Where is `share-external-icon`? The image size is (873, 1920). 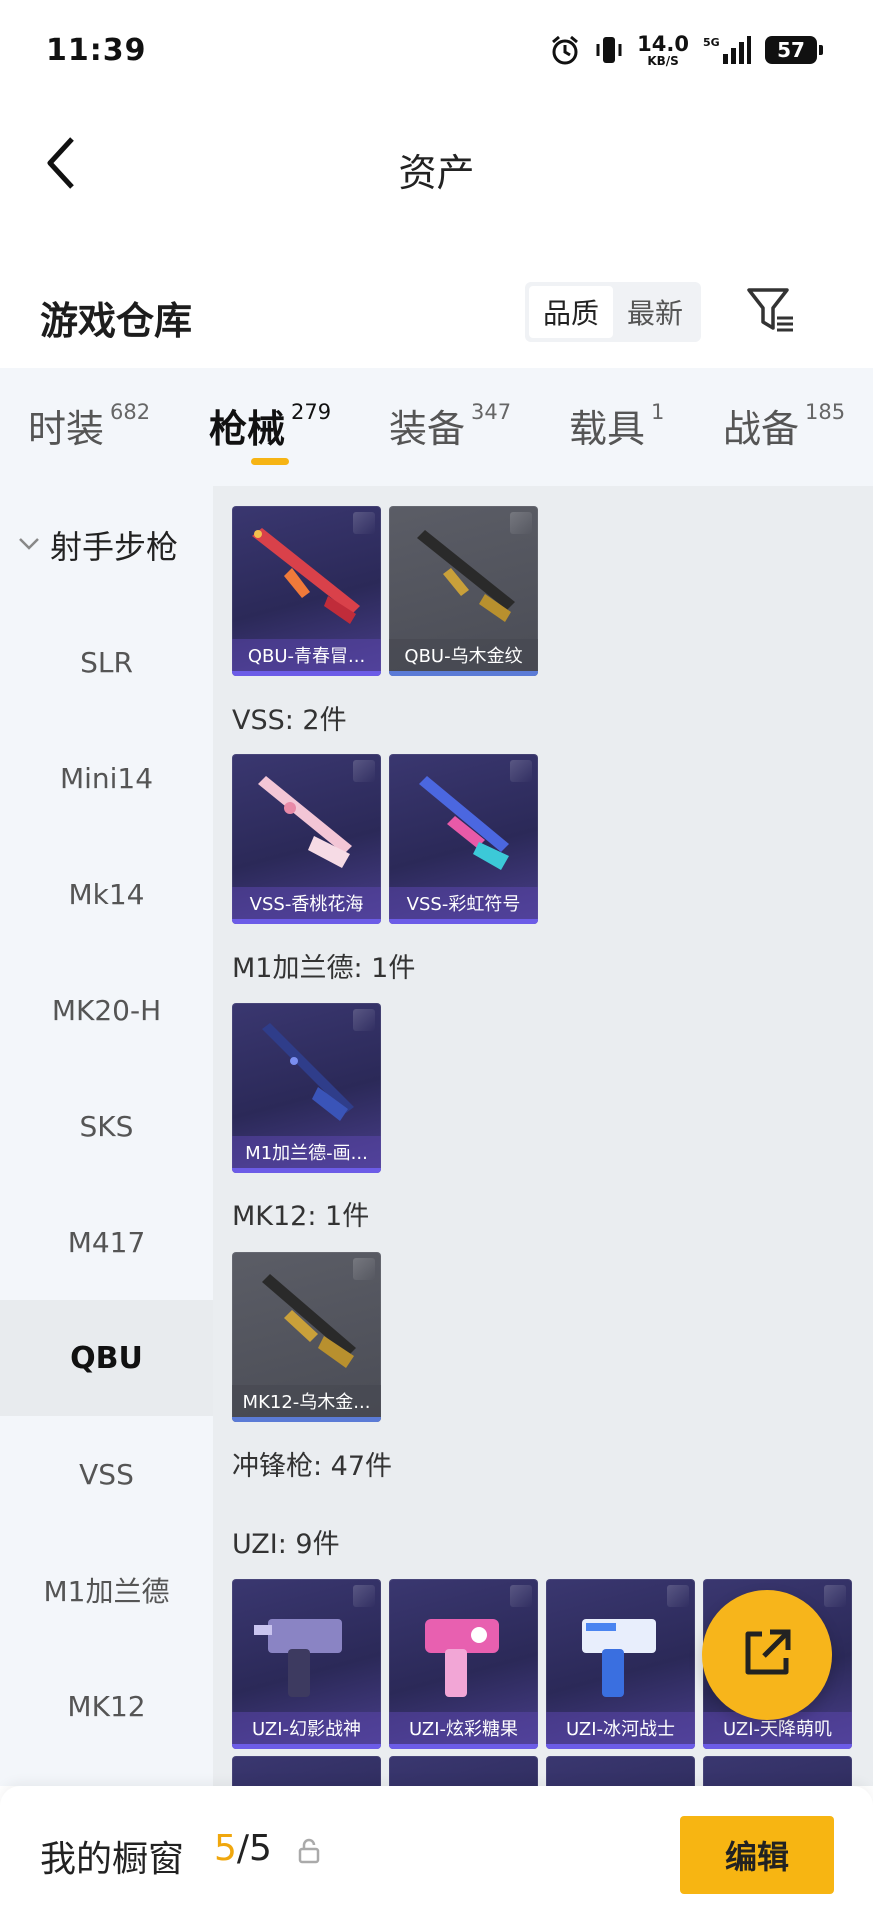
share-external-icon is located at coordinates (767, 1655).